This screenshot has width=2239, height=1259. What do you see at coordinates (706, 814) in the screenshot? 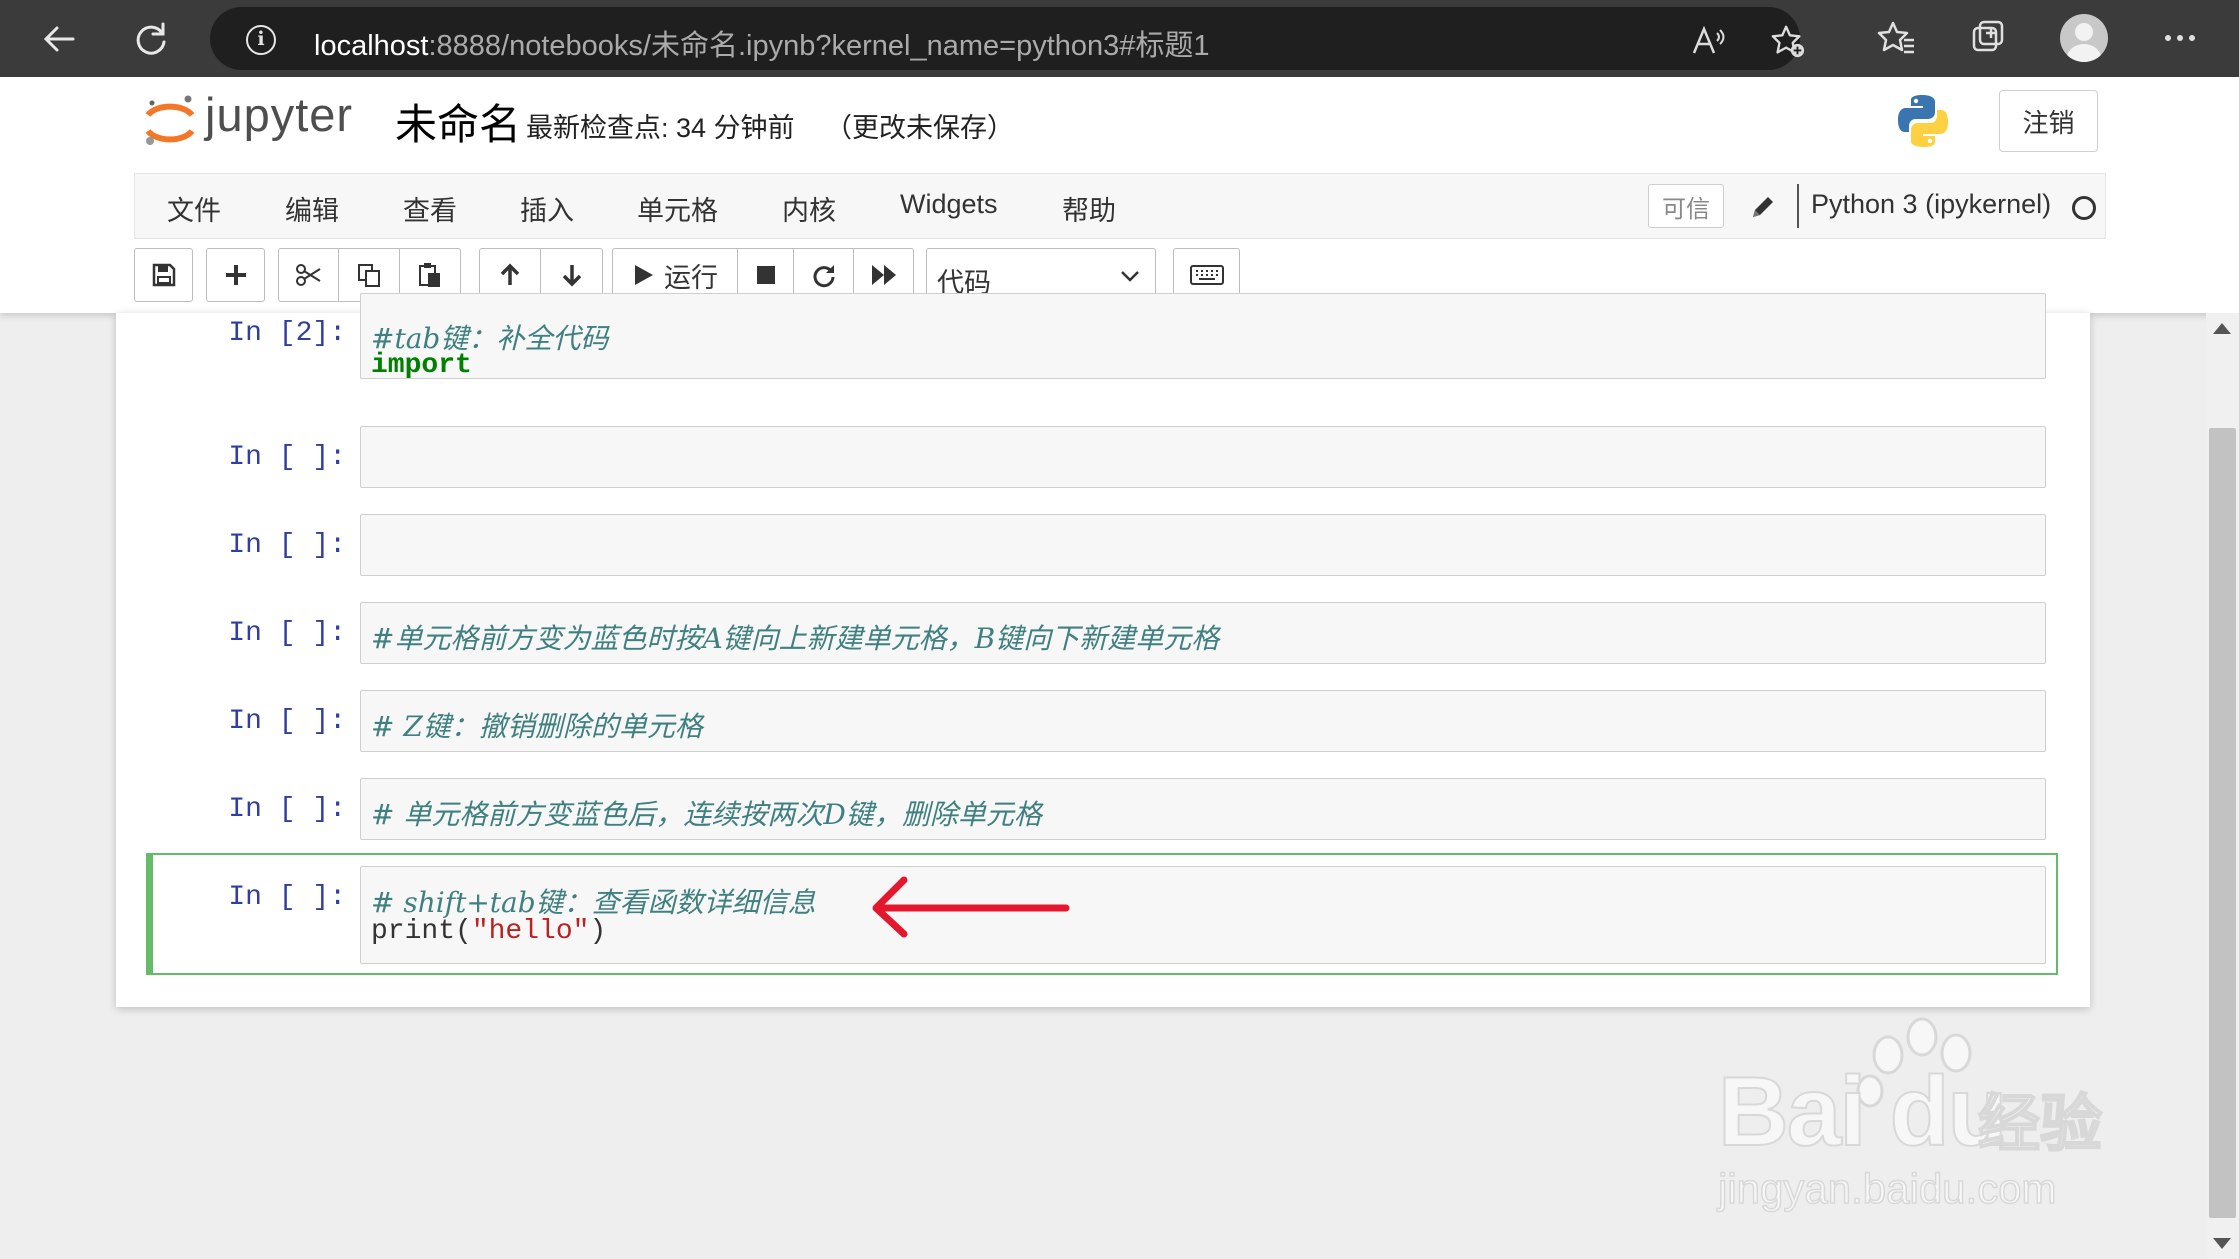
I see `code-comment: # 单元格前方变蓝色后，连续按两次D键，删除单元格` at bounding box center [706, 814].